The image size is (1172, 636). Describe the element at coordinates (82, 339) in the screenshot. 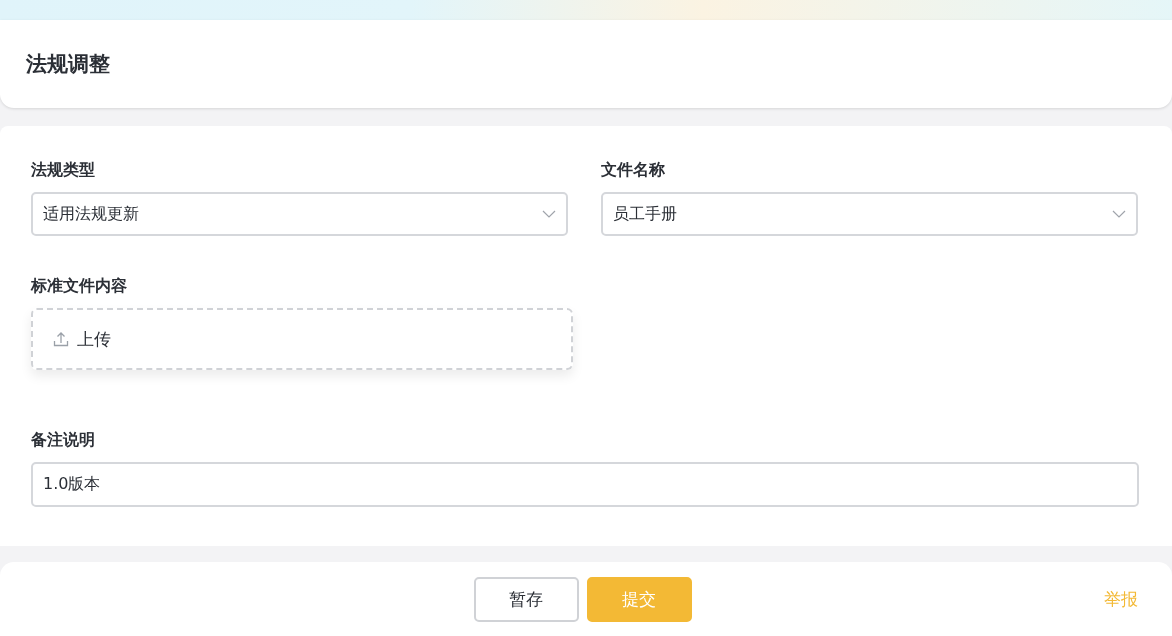

I see `upload-button: 上传` at that location.